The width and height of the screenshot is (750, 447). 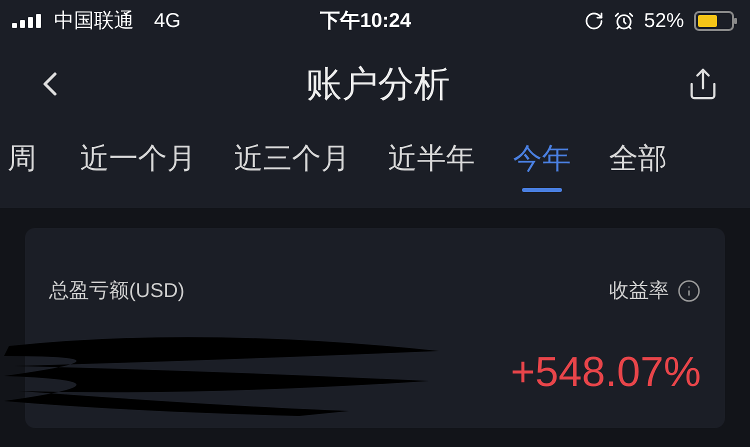 What do you see at coordinates (605, 371) in the screenshot?
I see `return-rate-value: +548.07%` at bounding box center [605, 371].